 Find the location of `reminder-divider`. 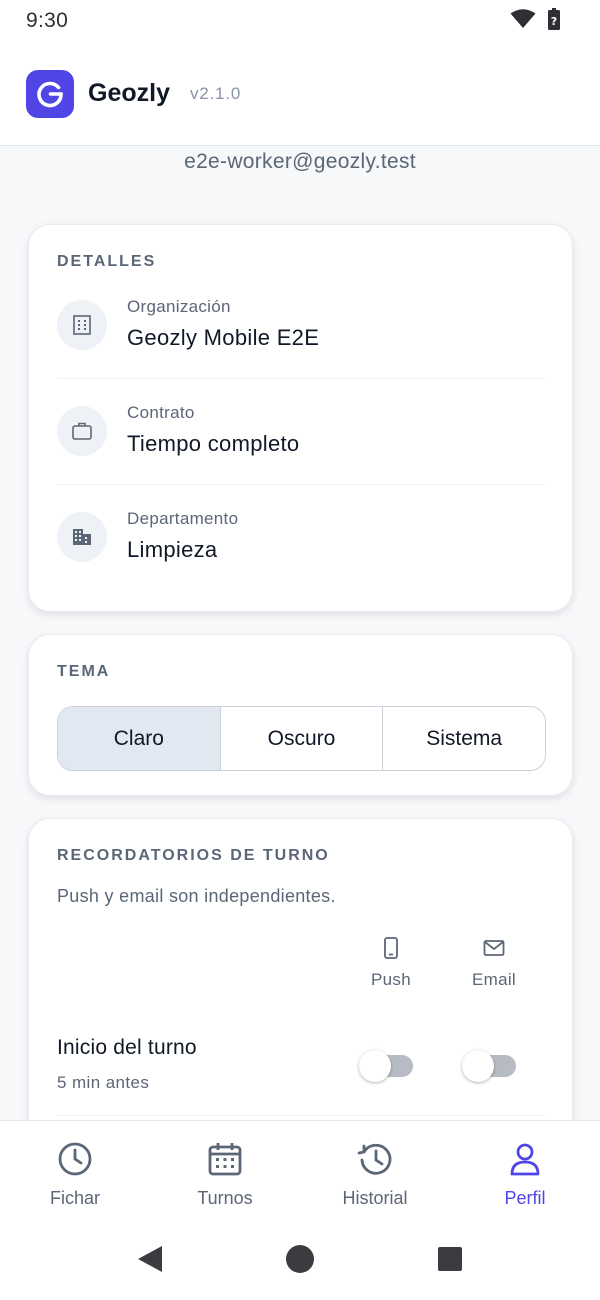

reminder-divider is located at coordinates (301, 1115).